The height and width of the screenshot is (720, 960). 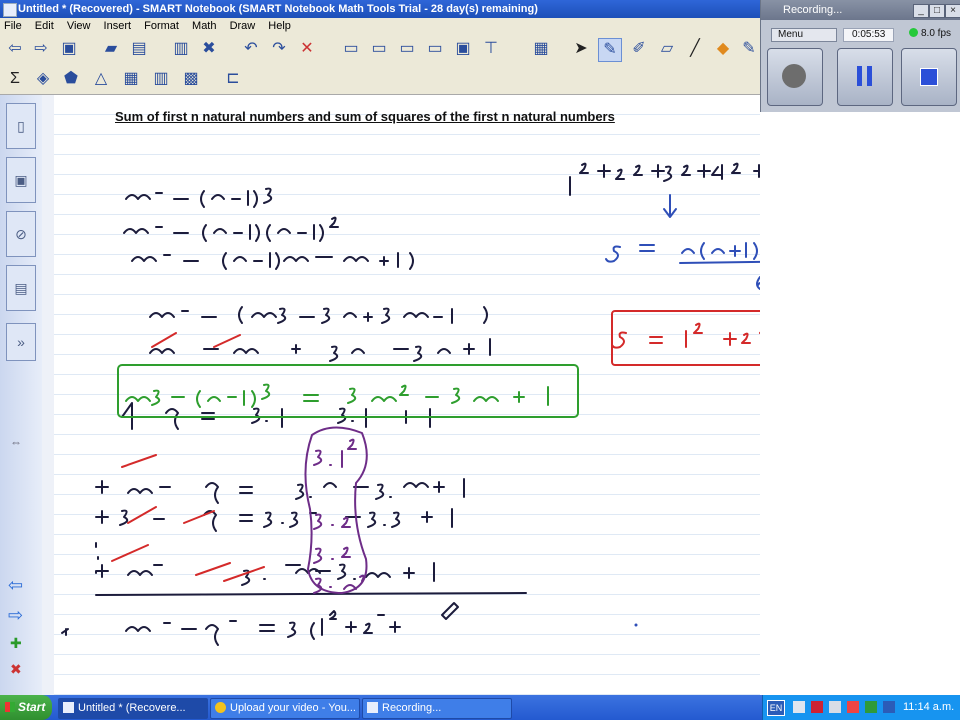 What do you see at coordinates (723, 49) in the screenshot?
I see `shape-icon: ◆` at bounding box center [723, 49].